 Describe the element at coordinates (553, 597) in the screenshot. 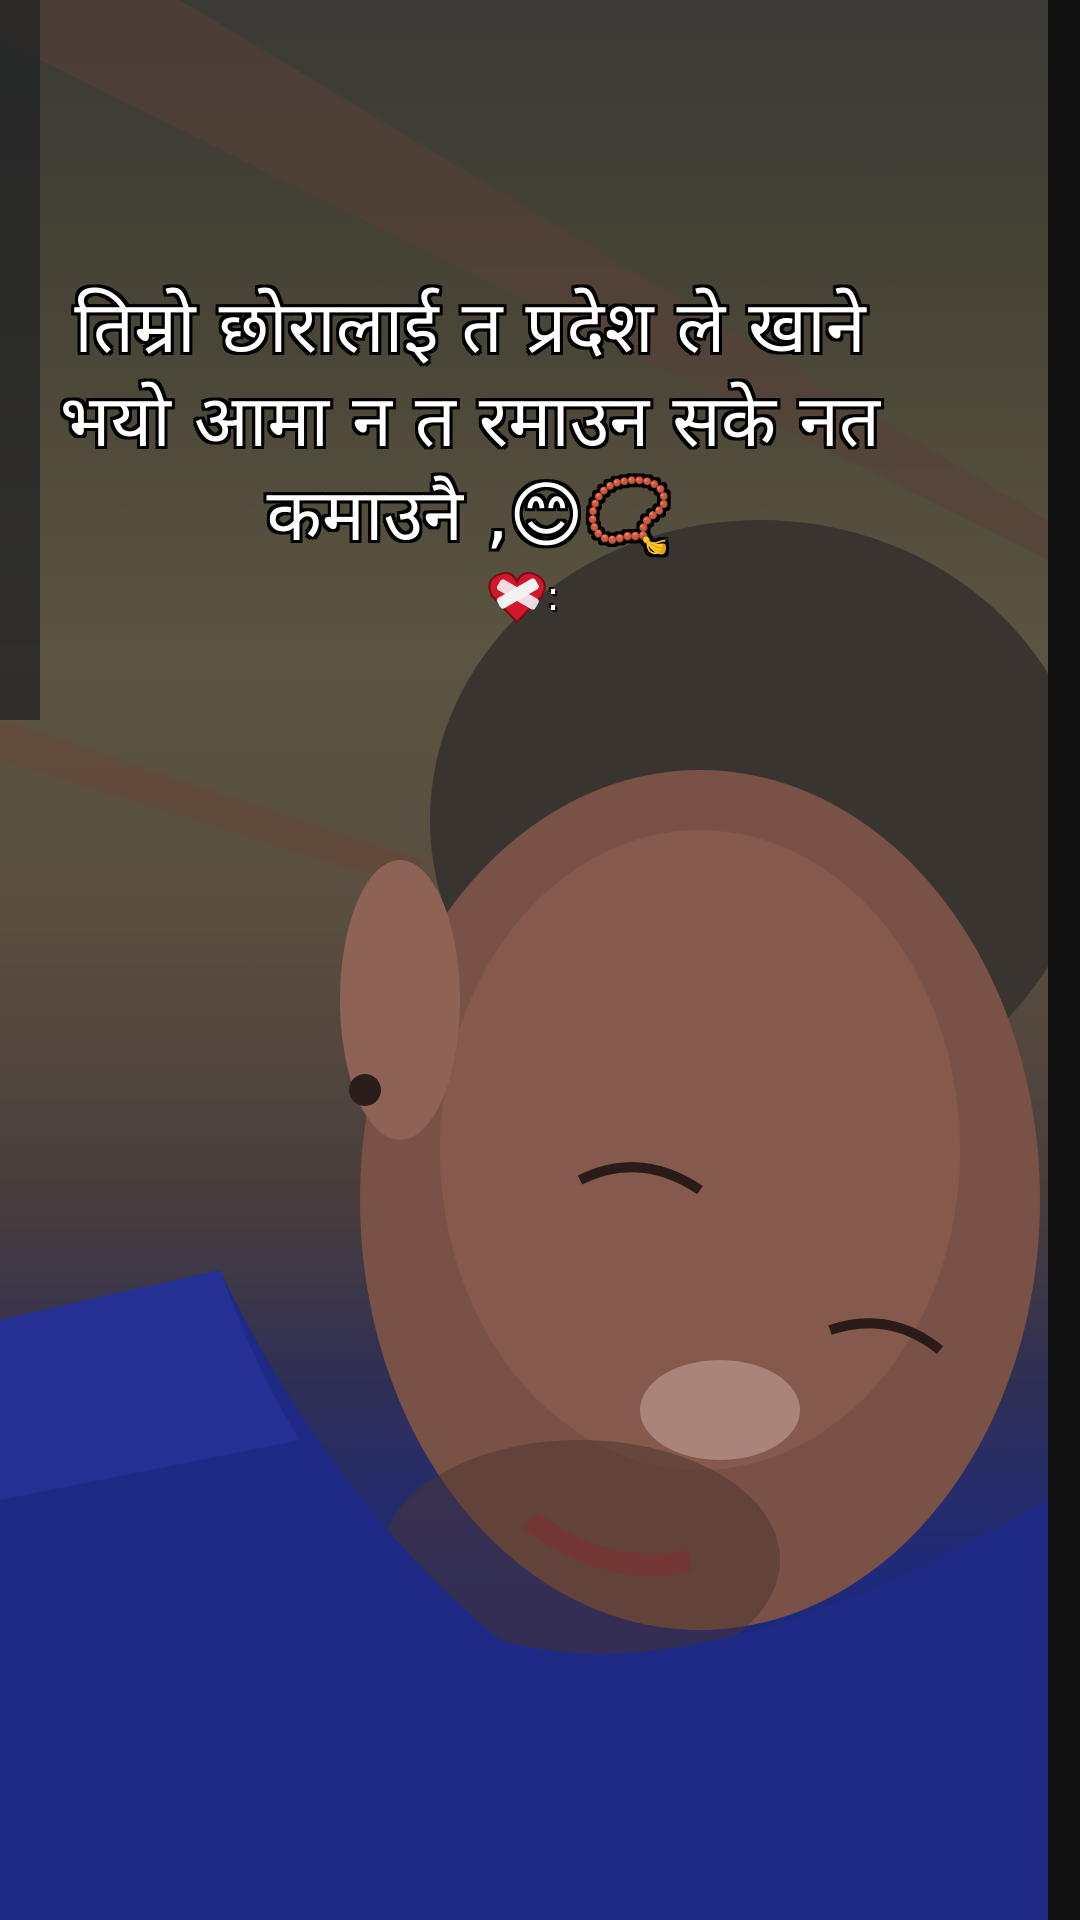

I see `caption-trailing-colon: :` at that location.